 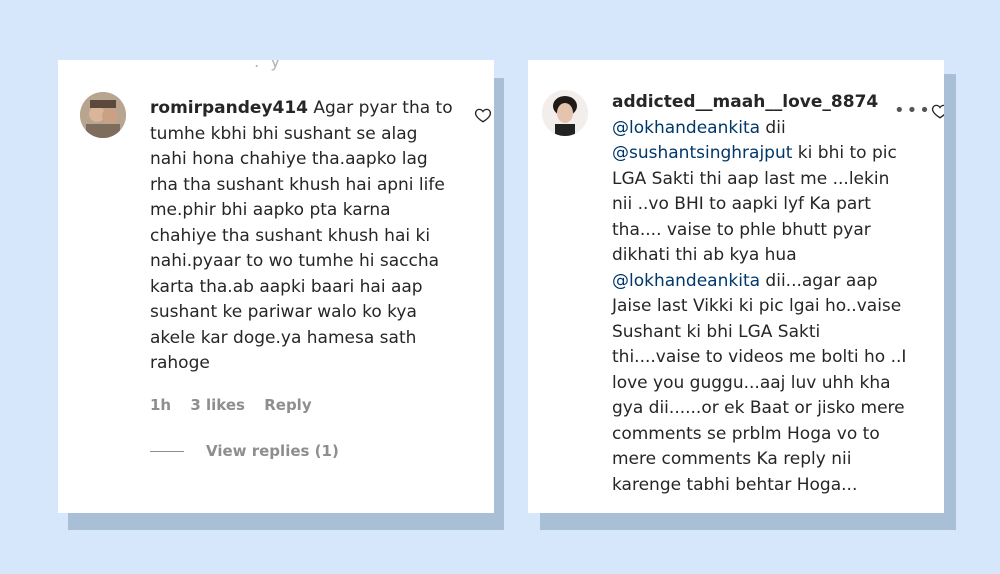 I want to click on comment-line: me.phir bhi aapko pta karna, so click(x=270, y=210).